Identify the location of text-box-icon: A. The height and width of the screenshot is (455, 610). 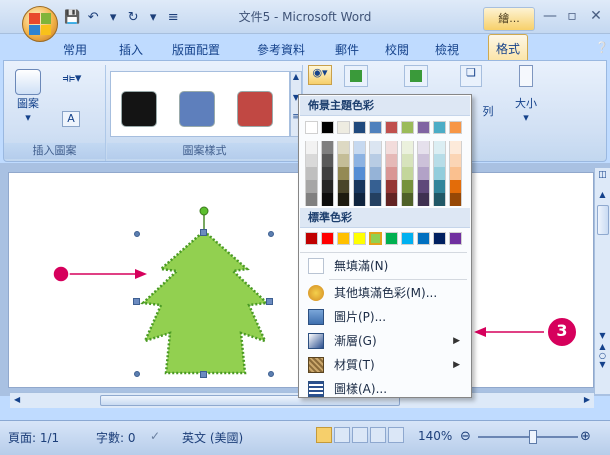
(71, 119).